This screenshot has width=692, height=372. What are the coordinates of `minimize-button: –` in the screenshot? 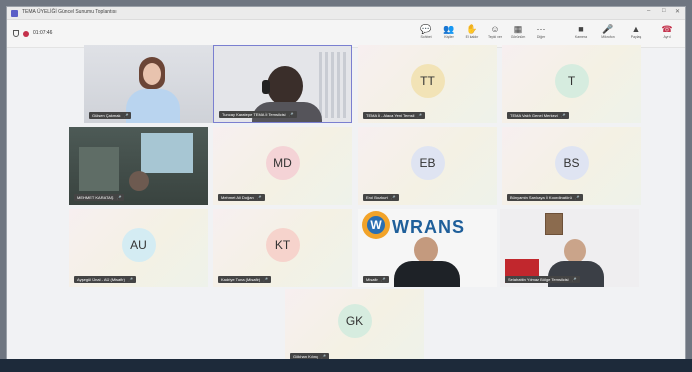 It's located at (648, 11).